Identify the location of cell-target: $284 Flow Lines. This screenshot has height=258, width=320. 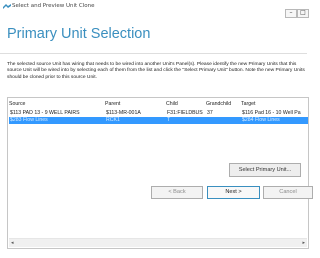
(261, 120).